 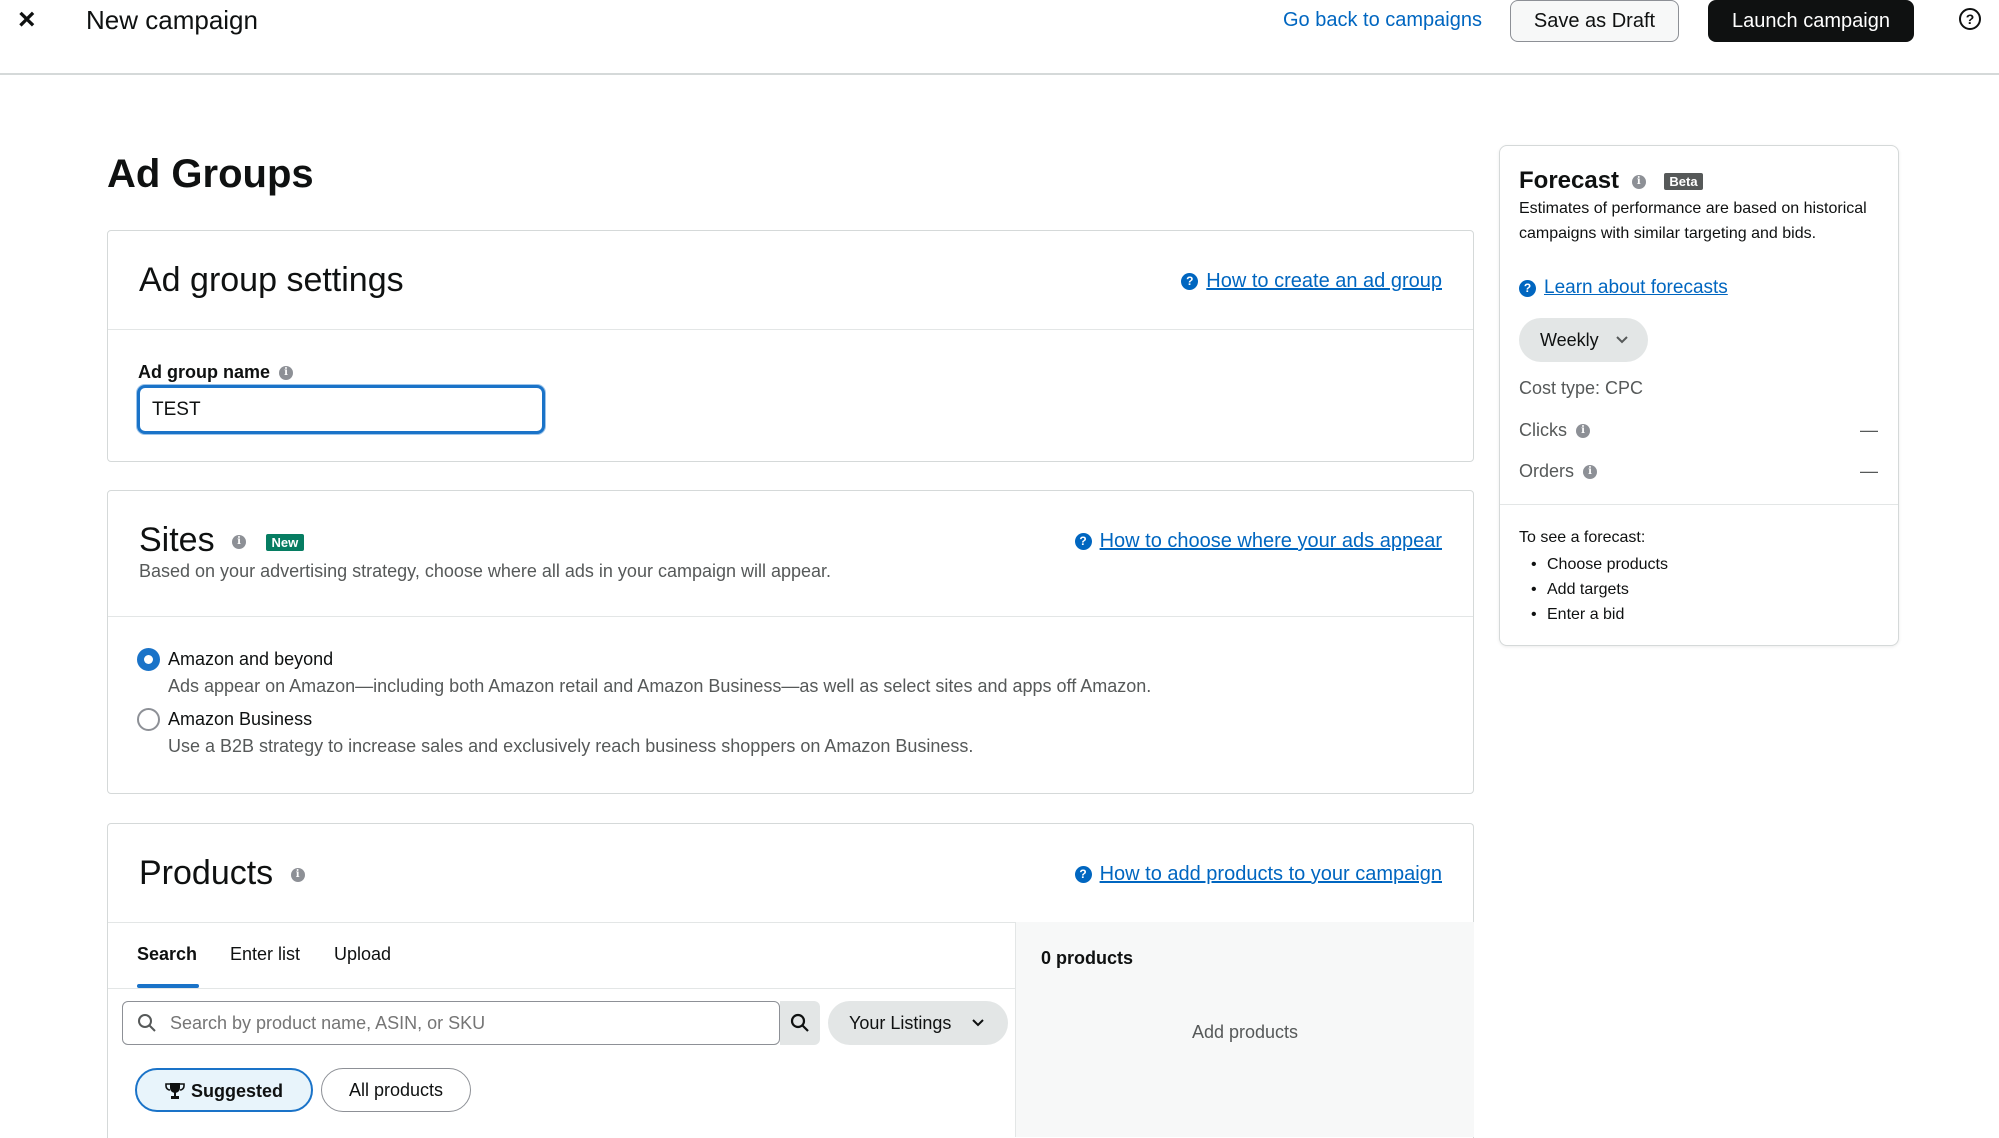 I want to click on ad-group-name-label: Ad group name i, so click(x=216, y=372).